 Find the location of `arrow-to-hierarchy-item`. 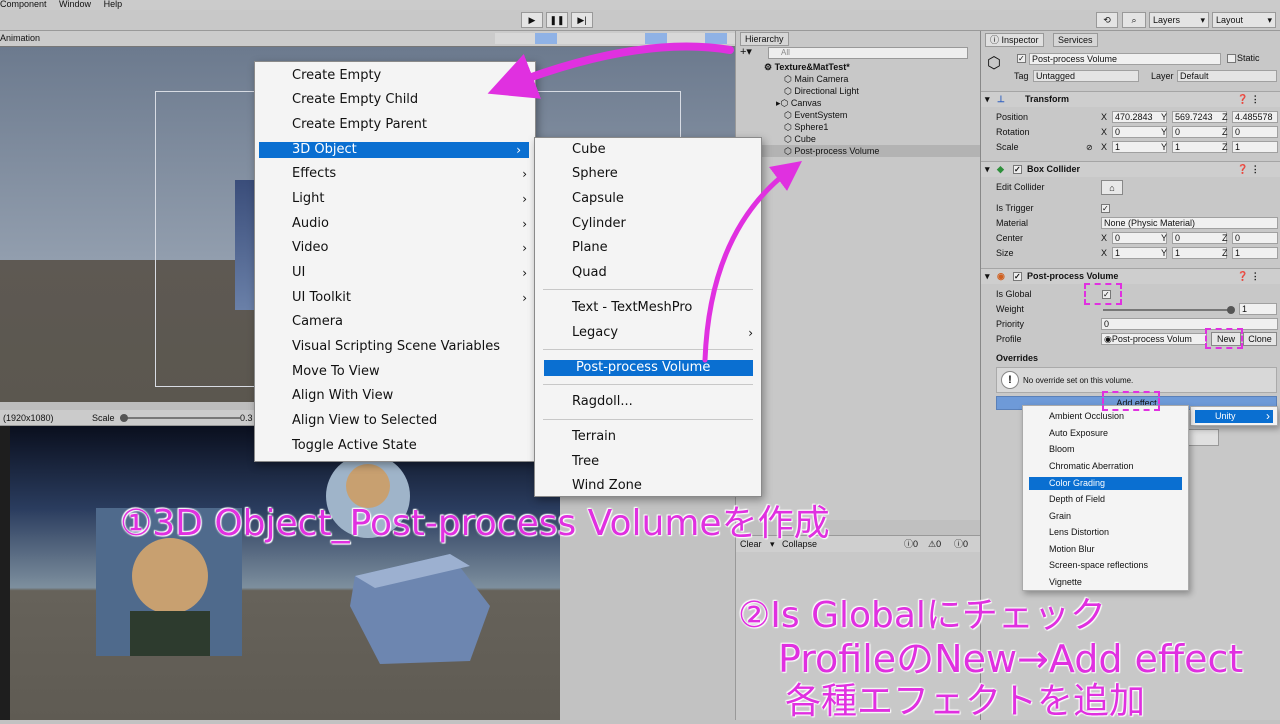

arrow-to-hierarchy-item is located at coordinates (752, 261).